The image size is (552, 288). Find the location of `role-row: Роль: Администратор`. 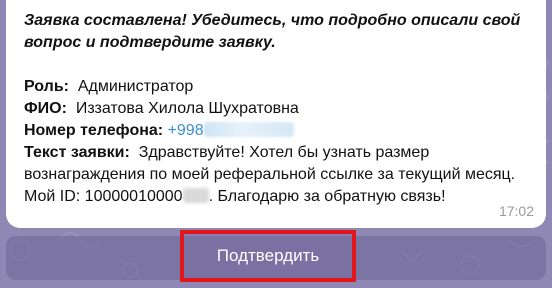

role-row: Роль: Администратор is located at coordinates (278, 87).